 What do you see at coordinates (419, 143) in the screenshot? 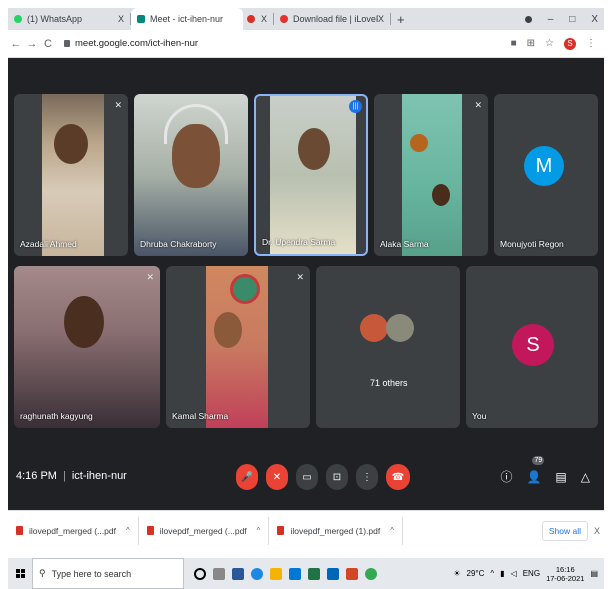
I see `wall-decoration` at bounding box center [419, 143].